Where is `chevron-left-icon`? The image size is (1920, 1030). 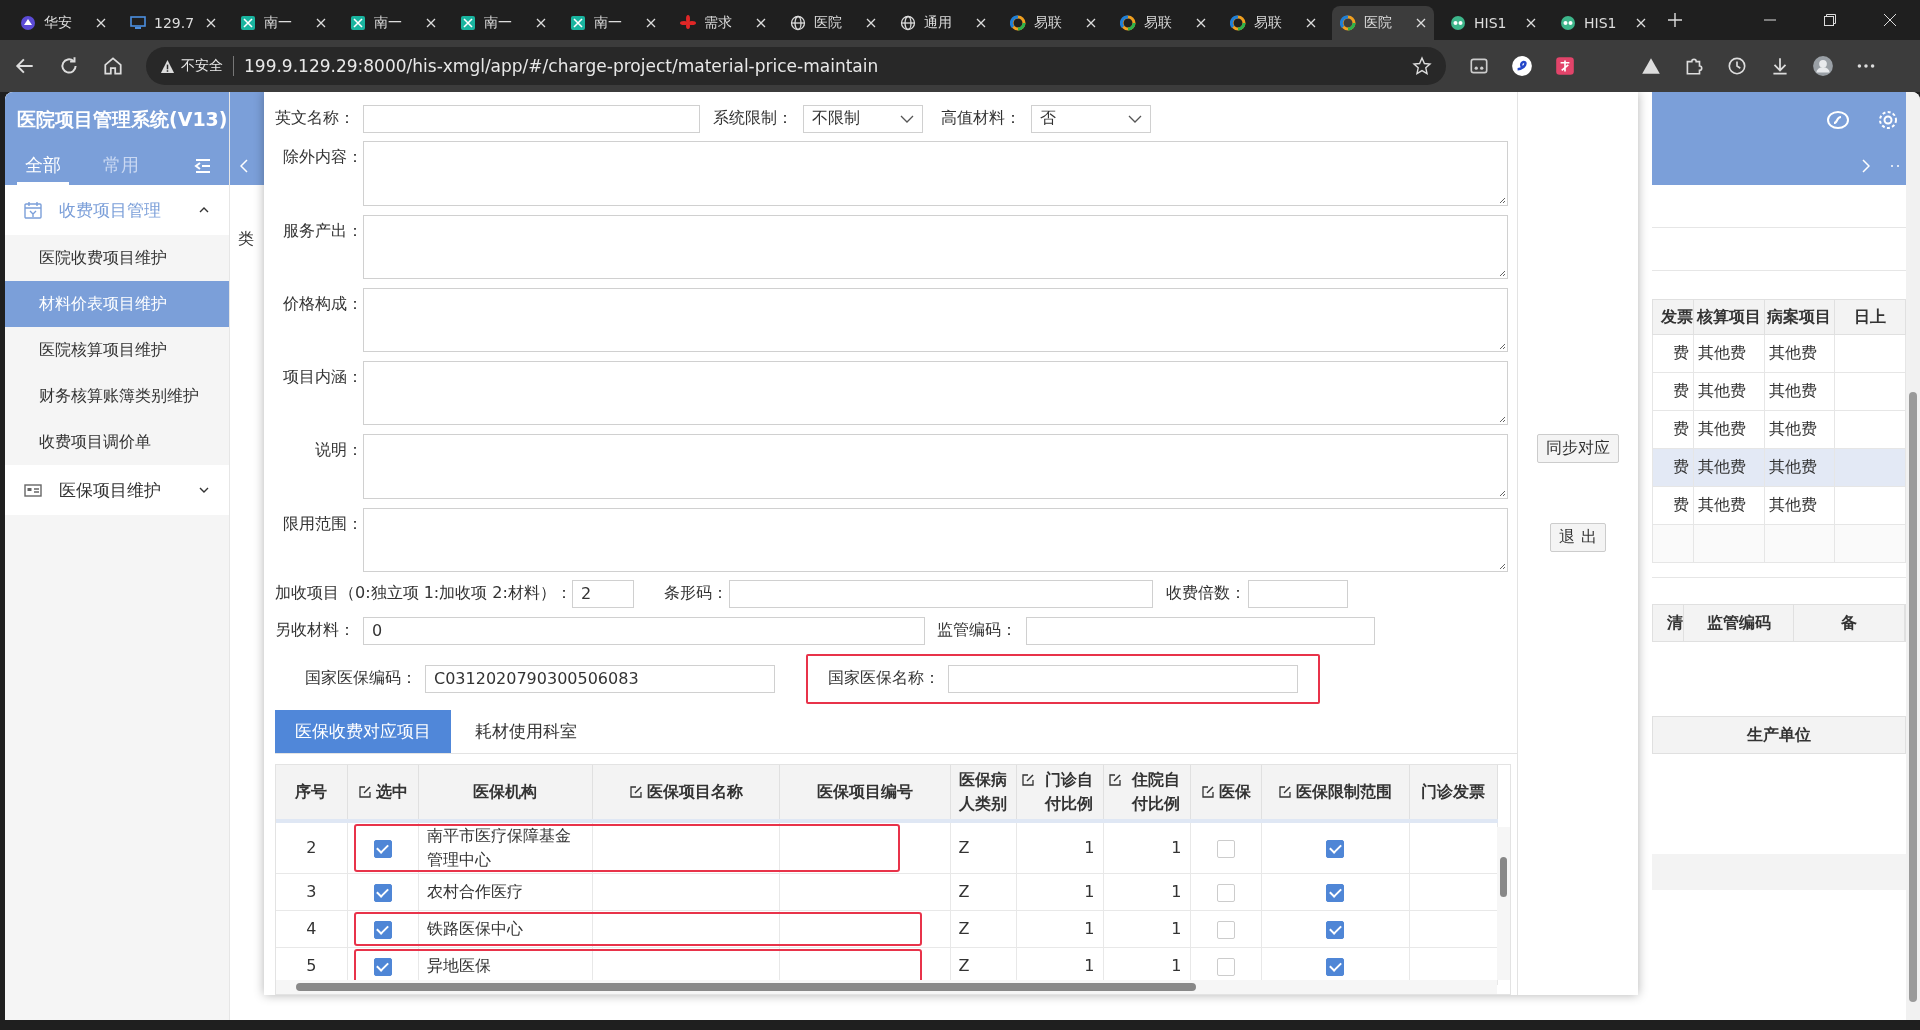
chevron-left-icon is located at coordinates (244, 166).